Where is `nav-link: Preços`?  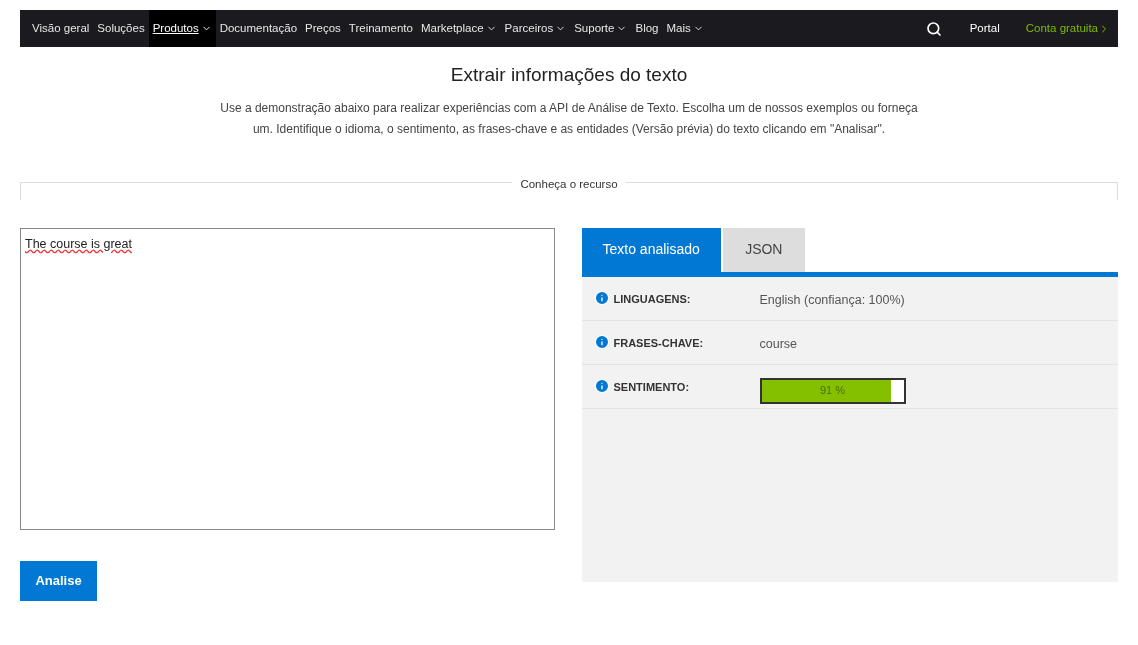
nav-link: Preços is located at coordinates (323, 28).